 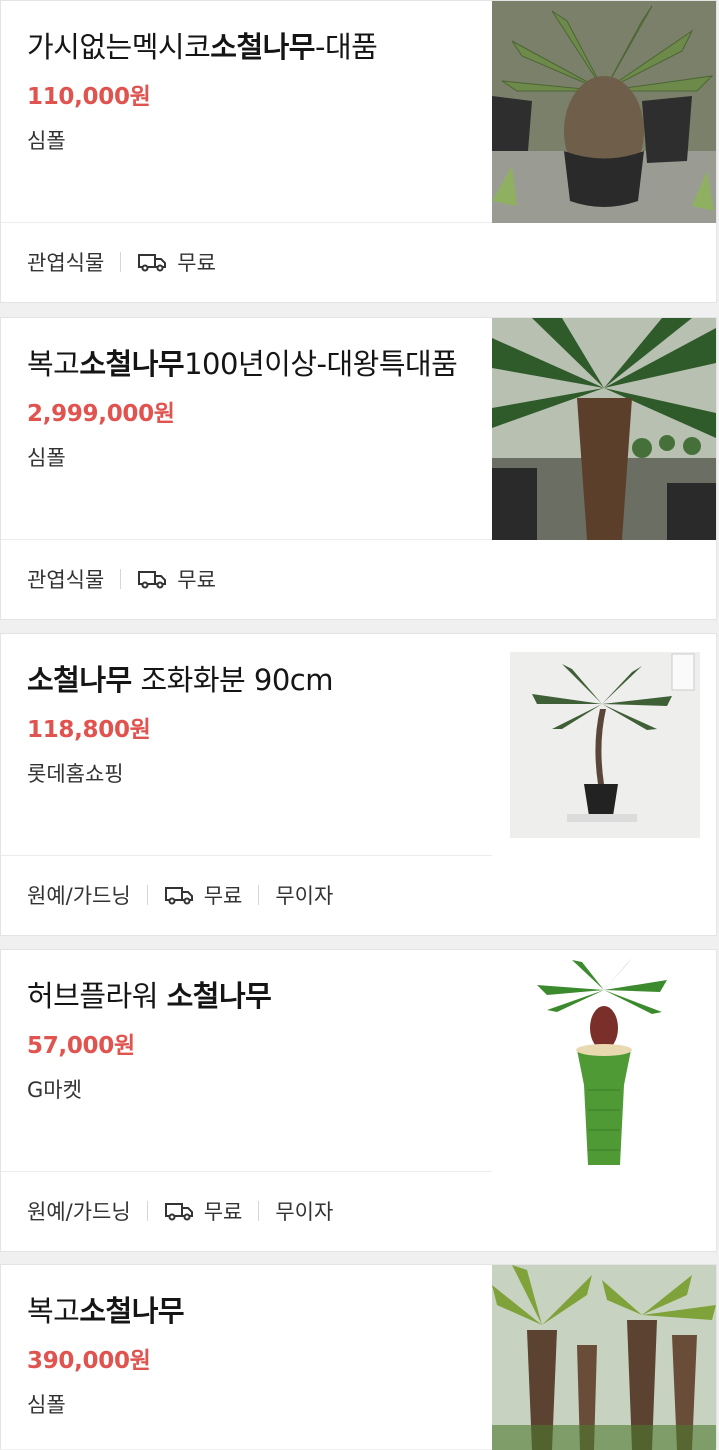 I want to click on product-title: 복고소철나무, so click(x=246, y=1311).